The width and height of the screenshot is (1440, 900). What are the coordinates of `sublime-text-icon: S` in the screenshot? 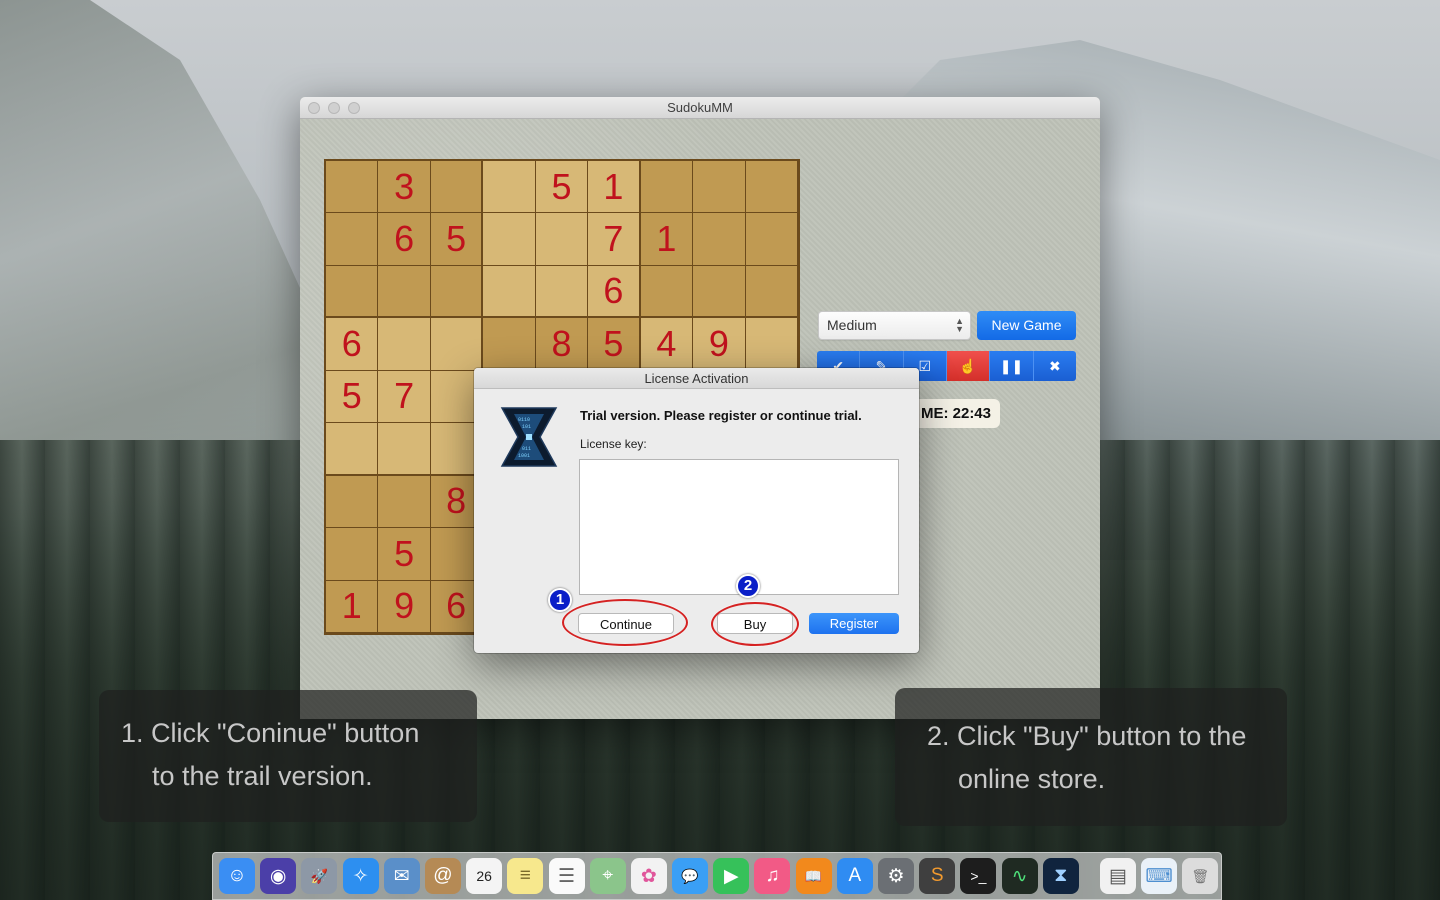 It's located at (937, 876).